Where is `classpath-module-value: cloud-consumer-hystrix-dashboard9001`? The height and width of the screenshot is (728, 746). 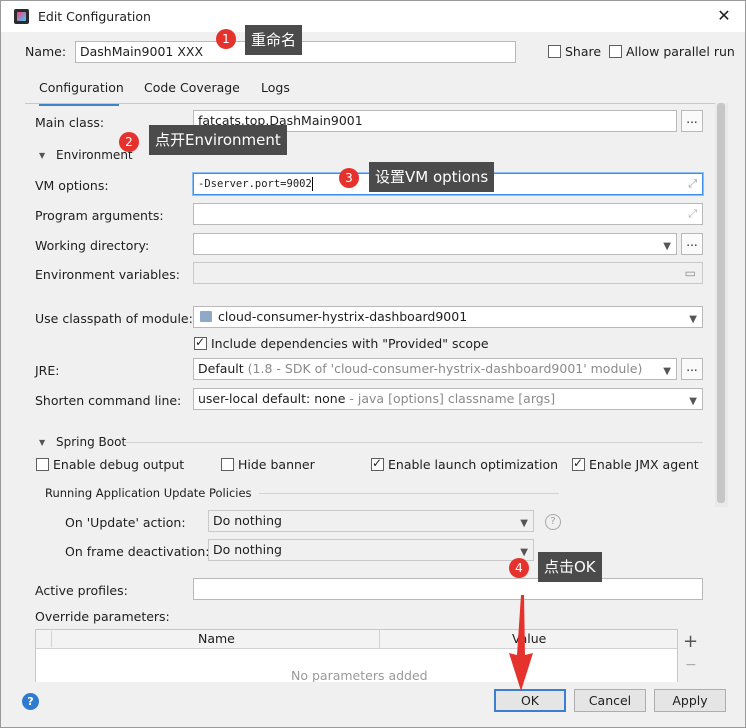 classpath-module-value: cloud-consumer-hystrix-dashboard9001 is located at coordinates (343, 316).